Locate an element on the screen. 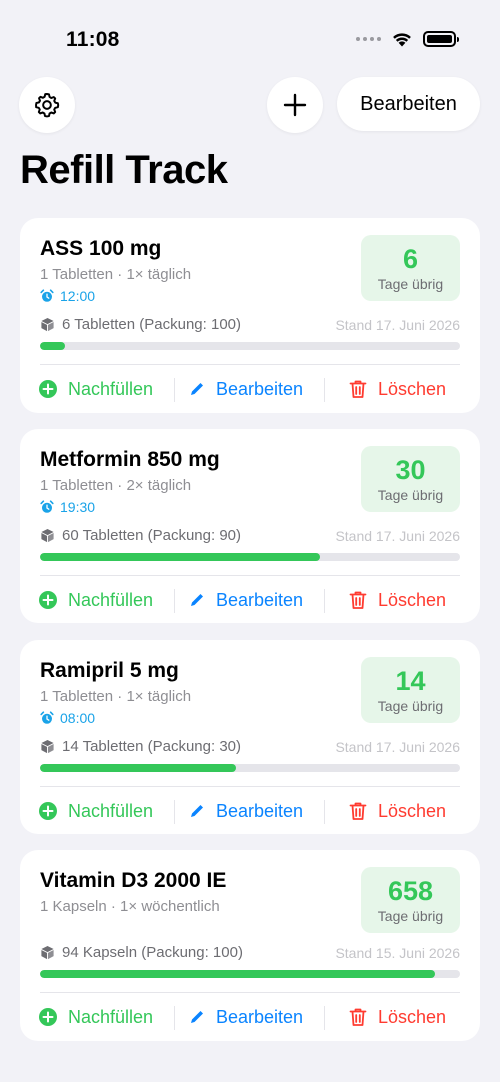  medication-dose: 1 Tabletten · 1× täglich is located at coordinates (116, 696).